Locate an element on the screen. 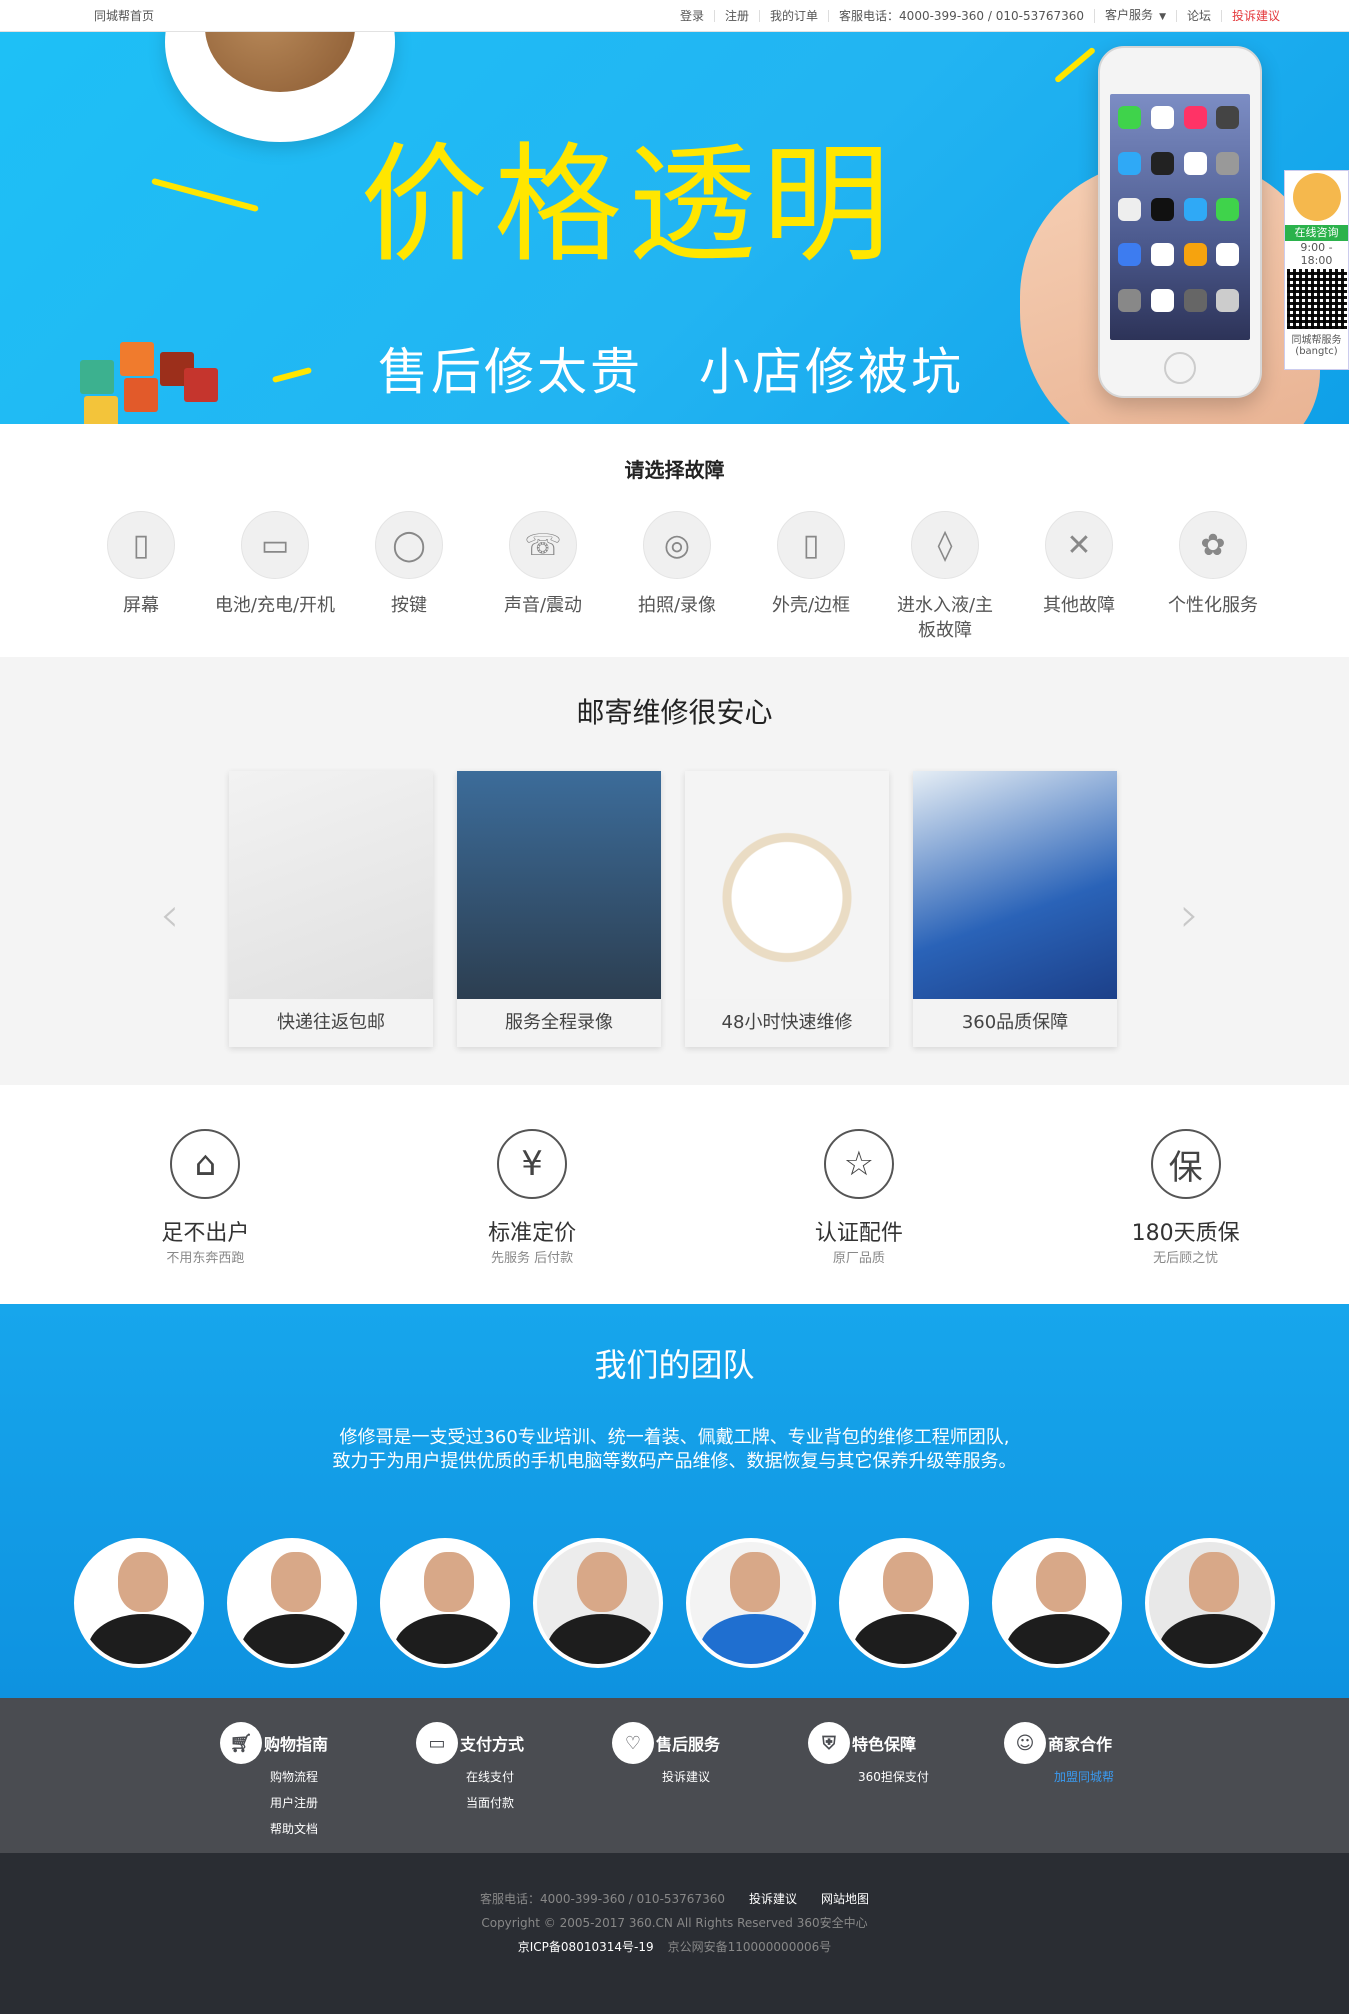  footer-col-title: 商家合作 is located at coordinates (1080, 1744).